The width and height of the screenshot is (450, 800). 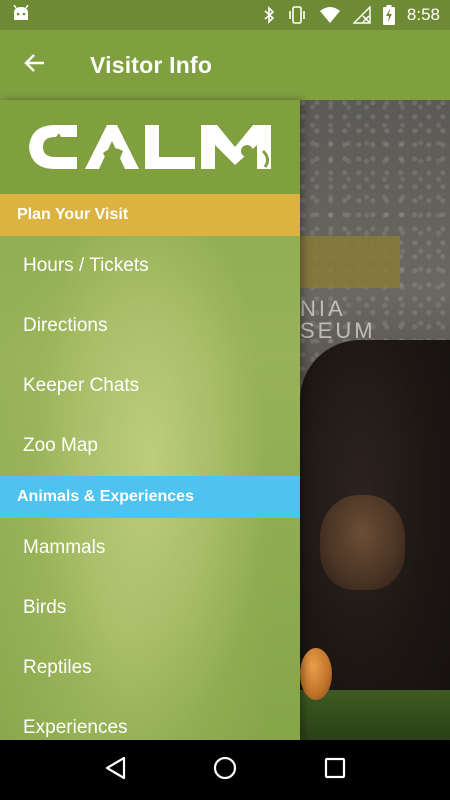 I want to click on system-back-button, so click(x=115, y=770).